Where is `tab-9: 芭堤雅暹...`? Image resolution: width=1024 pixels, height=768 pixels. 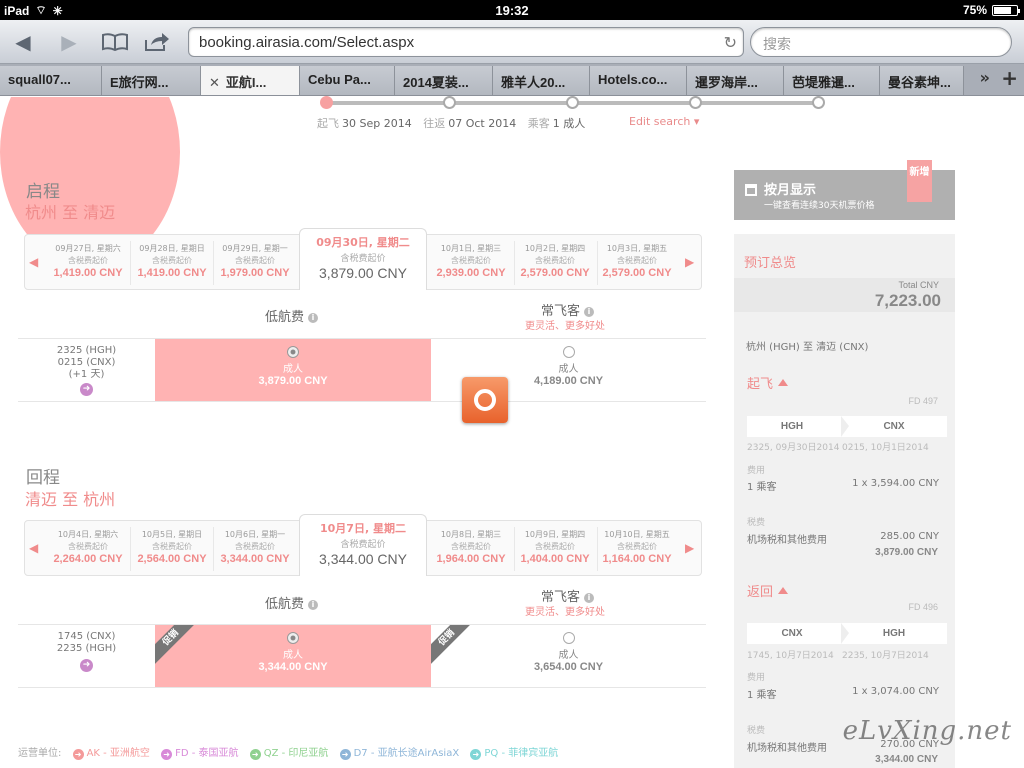
tab-9: 芭堤雅暹... is located at coordinates (832, 80).